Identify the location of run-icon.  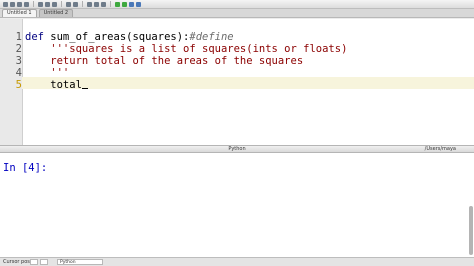
(117, 4).